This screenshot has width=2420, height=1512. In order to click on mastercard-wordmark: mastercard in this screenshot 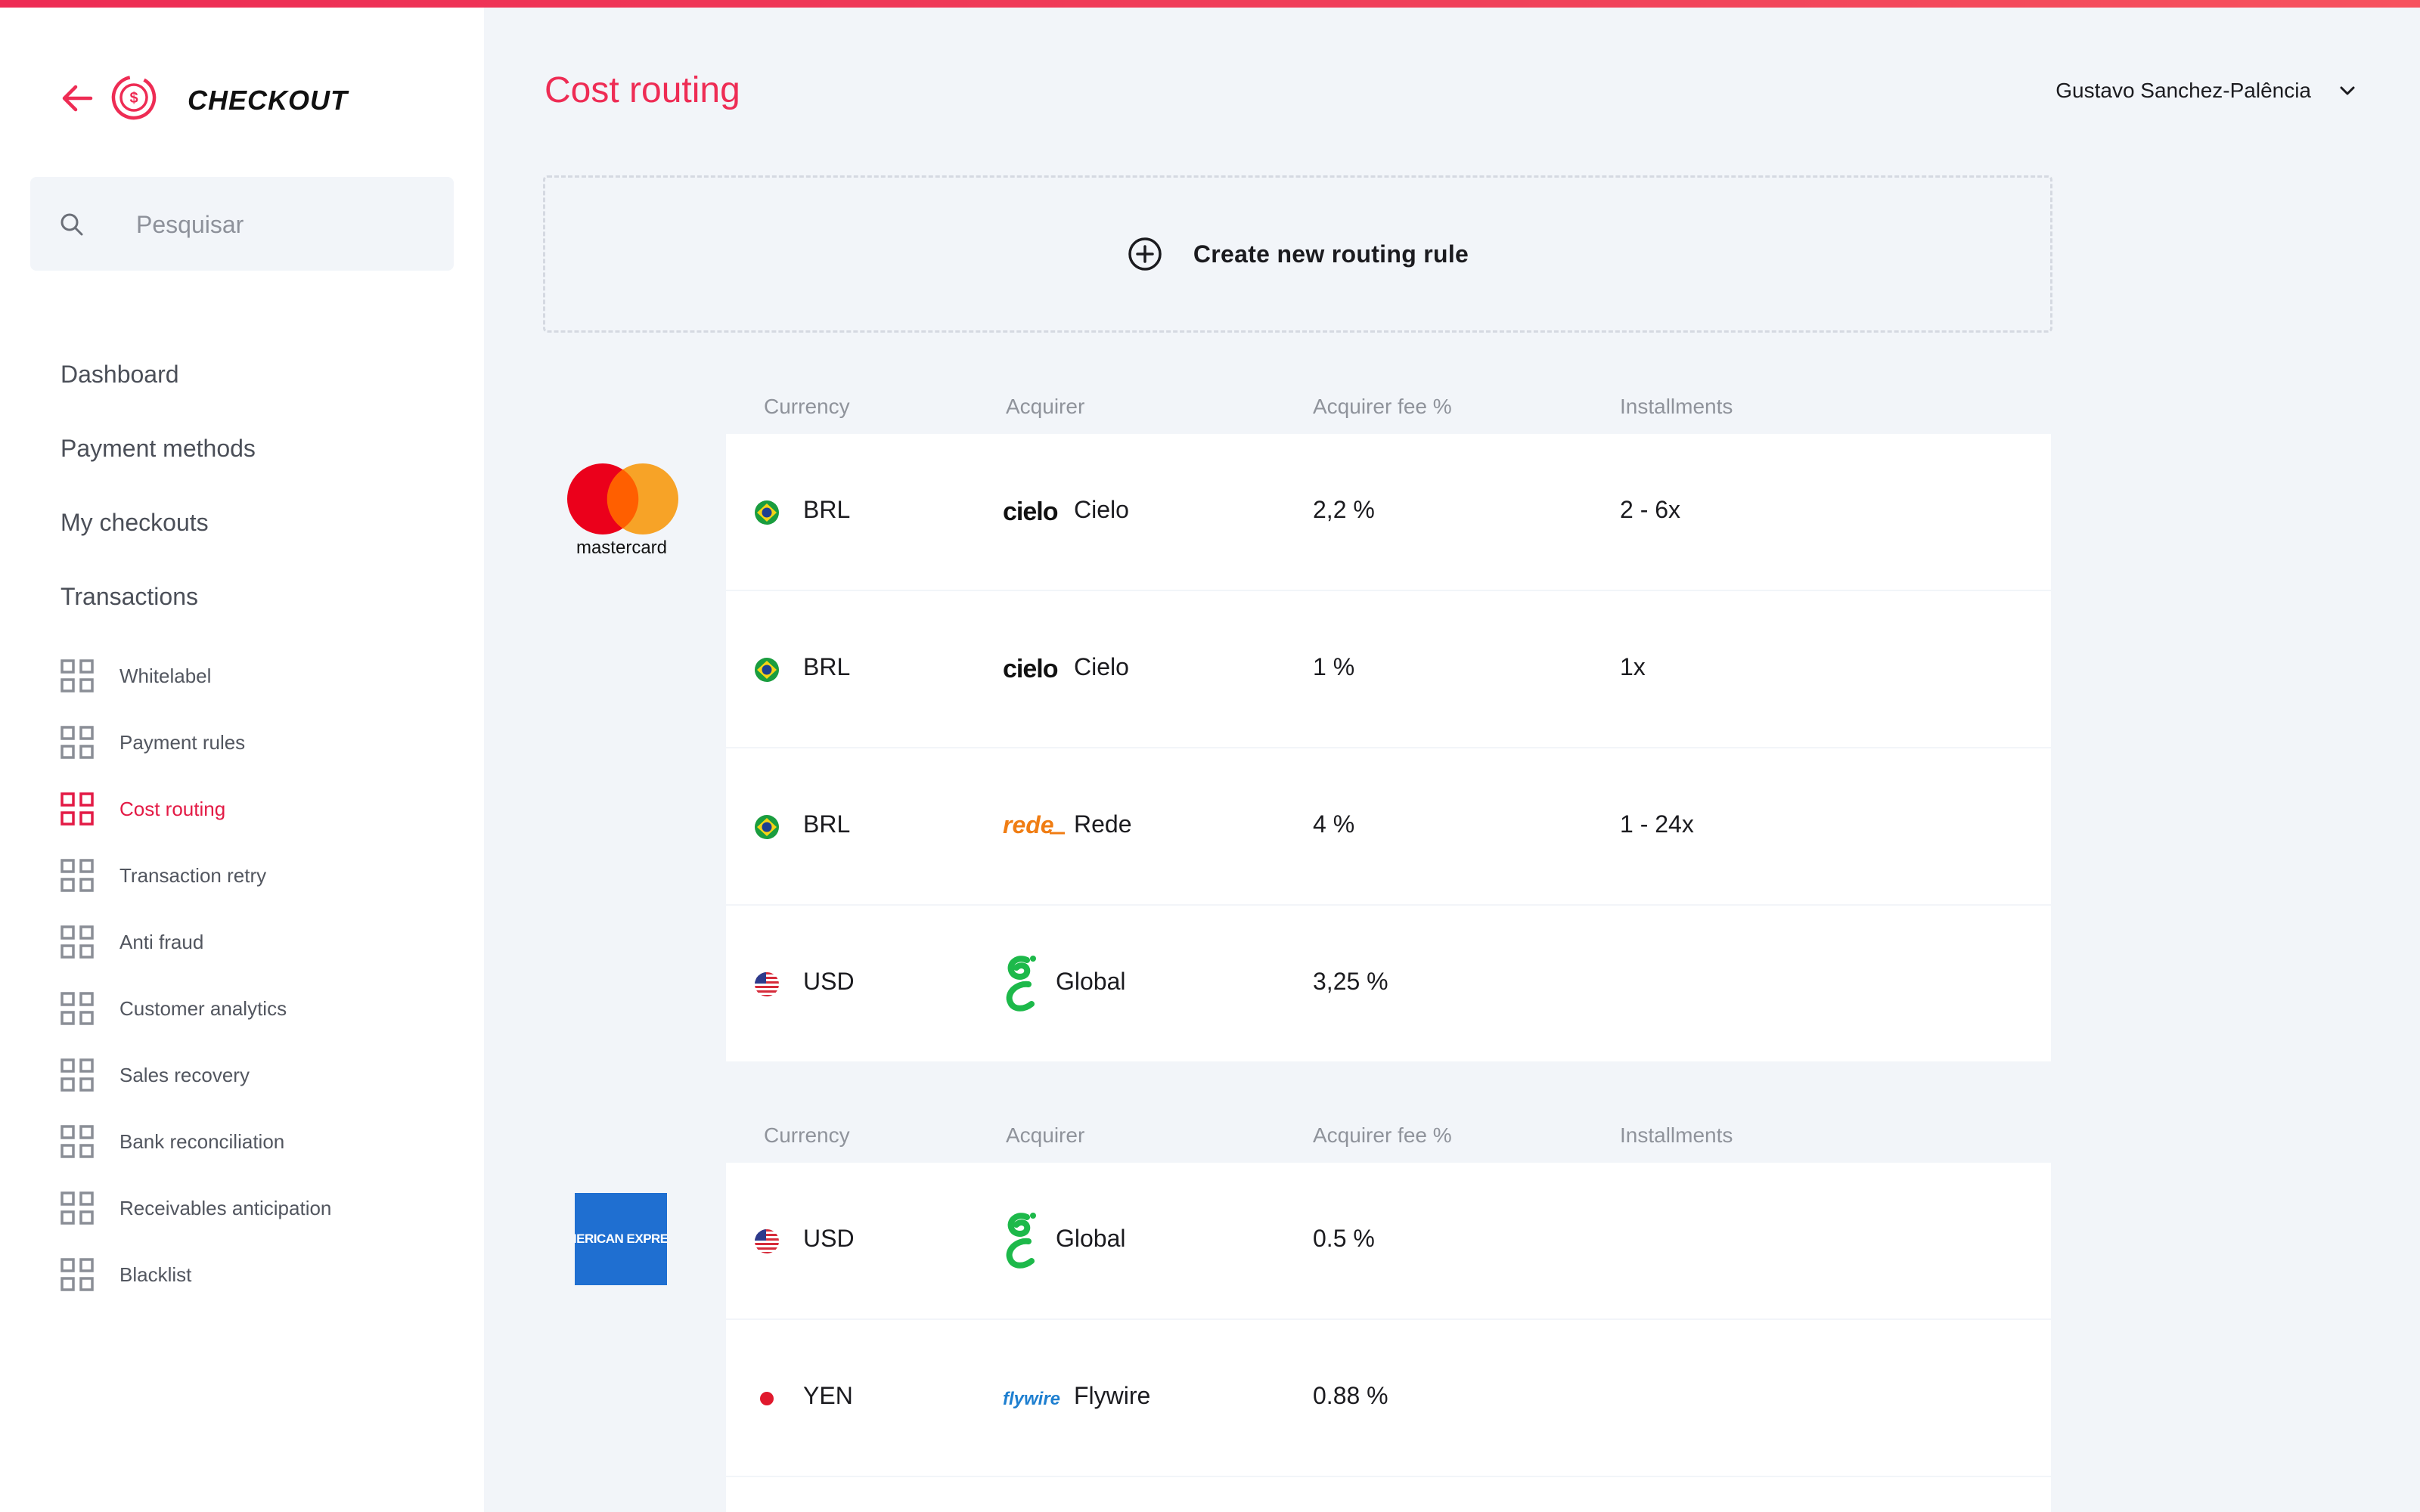, I will do `click(621, 548)`.